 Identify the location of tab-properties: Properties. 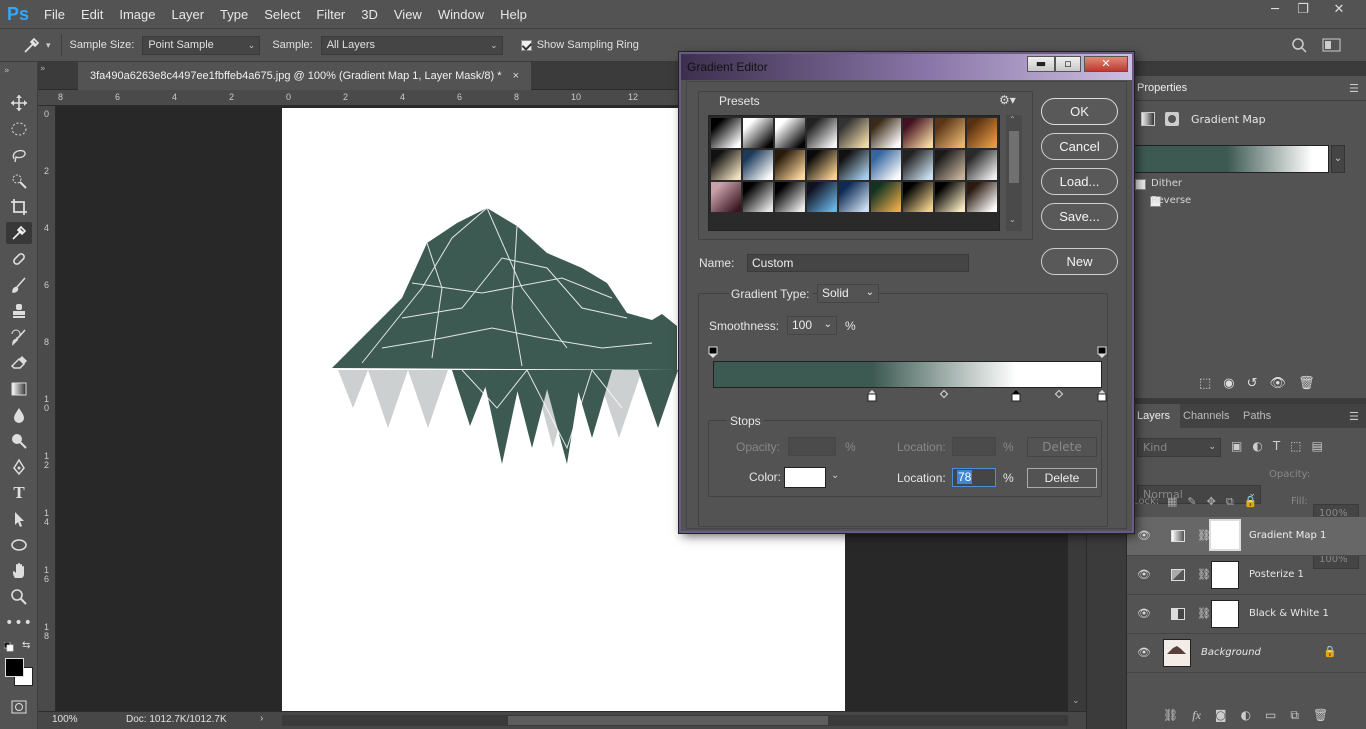
(1162, 88).